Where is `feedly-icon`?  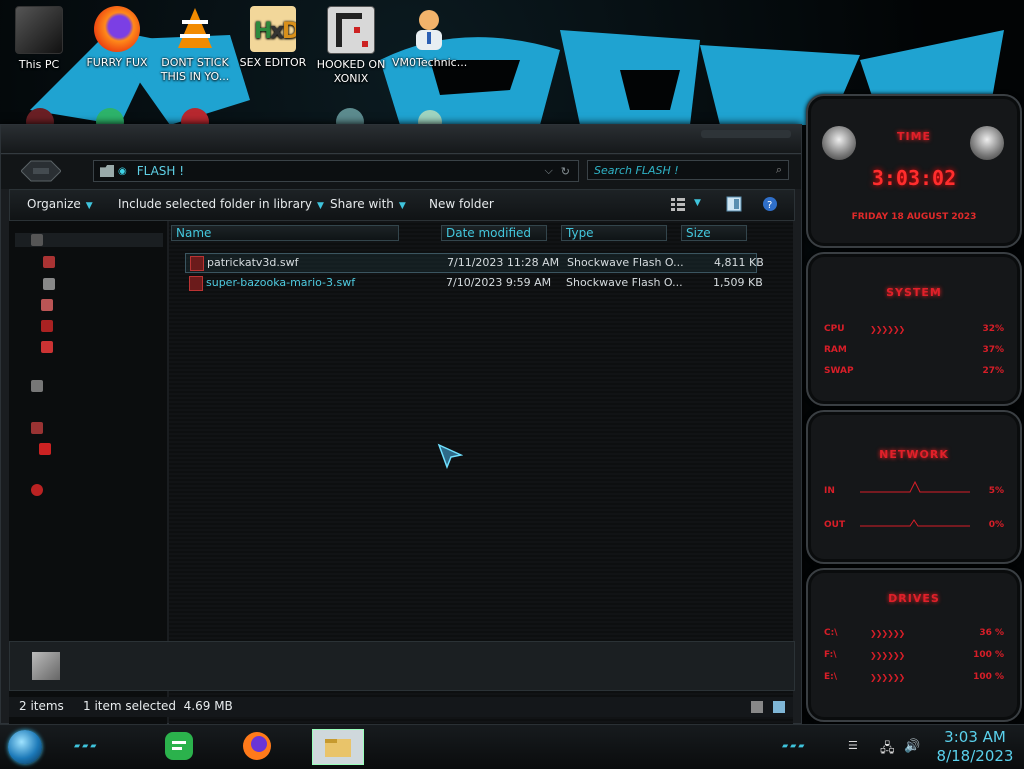
feedly-icon is located at coordinates (179, 746).